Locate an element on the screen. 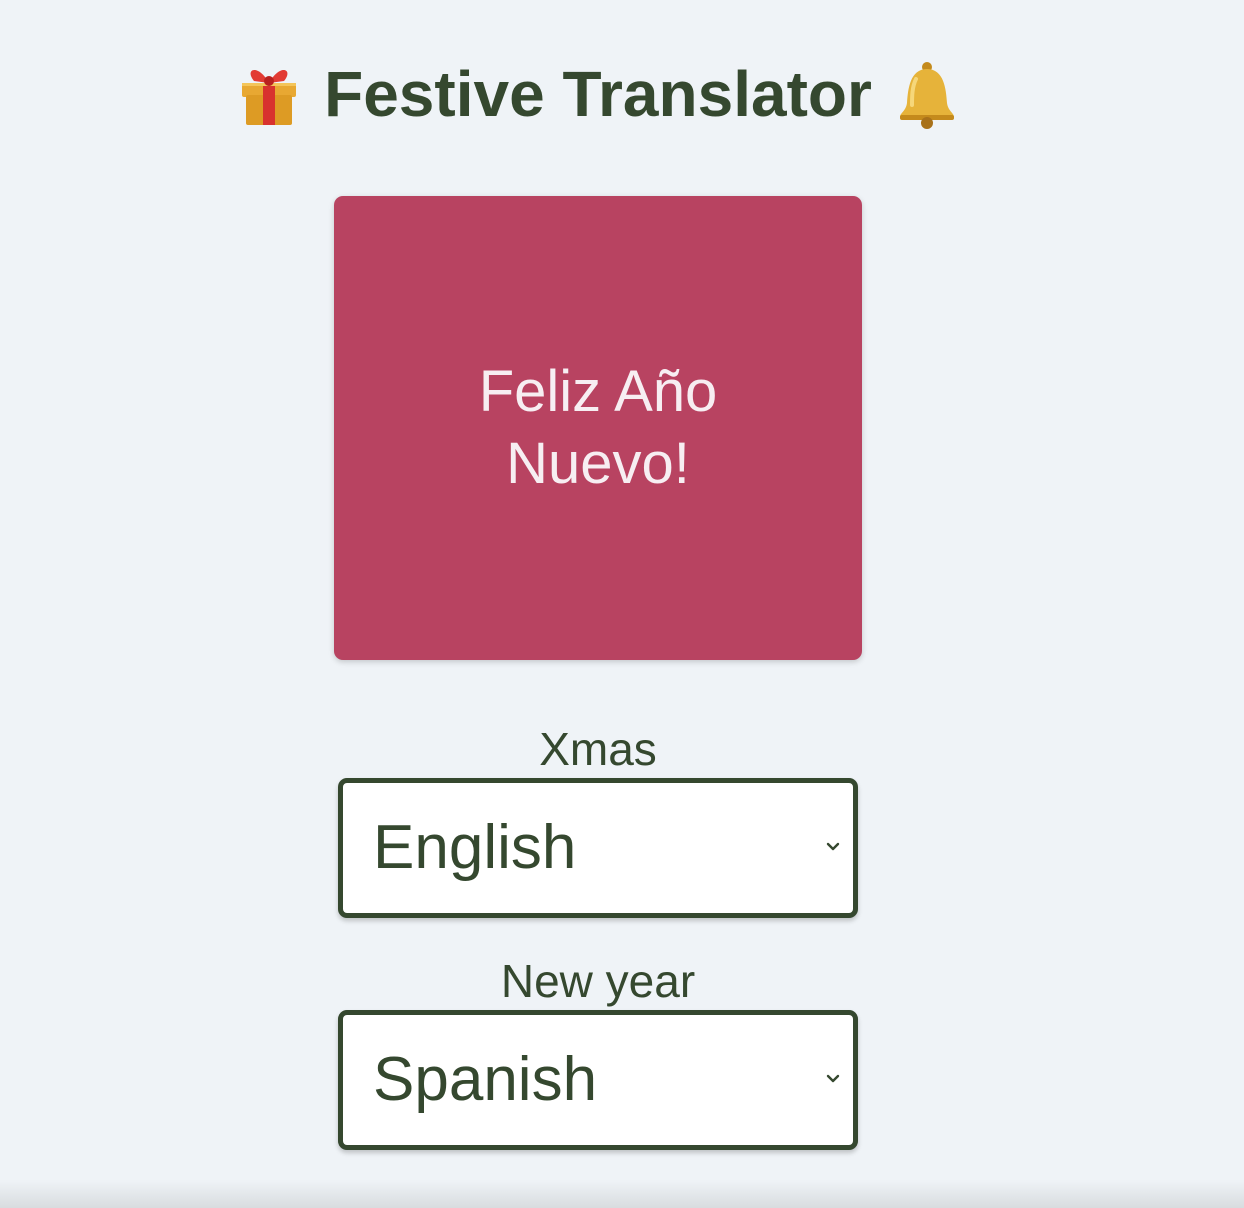  header: Festive Translator is located at coordinates (598, 94).